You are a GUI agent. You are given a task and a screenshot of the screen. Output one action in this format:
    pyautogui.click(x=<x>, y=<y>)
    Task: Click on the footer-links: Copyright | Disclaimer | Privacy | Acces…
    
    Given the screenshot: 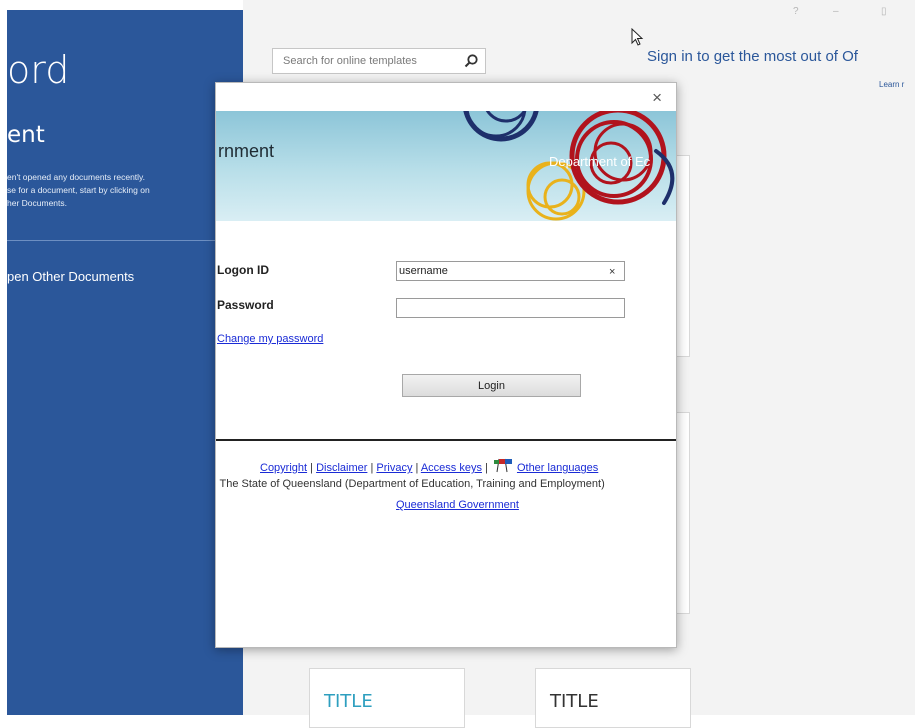 What is the action you would take?
    pyautogui.click(x=429, y=465)
    